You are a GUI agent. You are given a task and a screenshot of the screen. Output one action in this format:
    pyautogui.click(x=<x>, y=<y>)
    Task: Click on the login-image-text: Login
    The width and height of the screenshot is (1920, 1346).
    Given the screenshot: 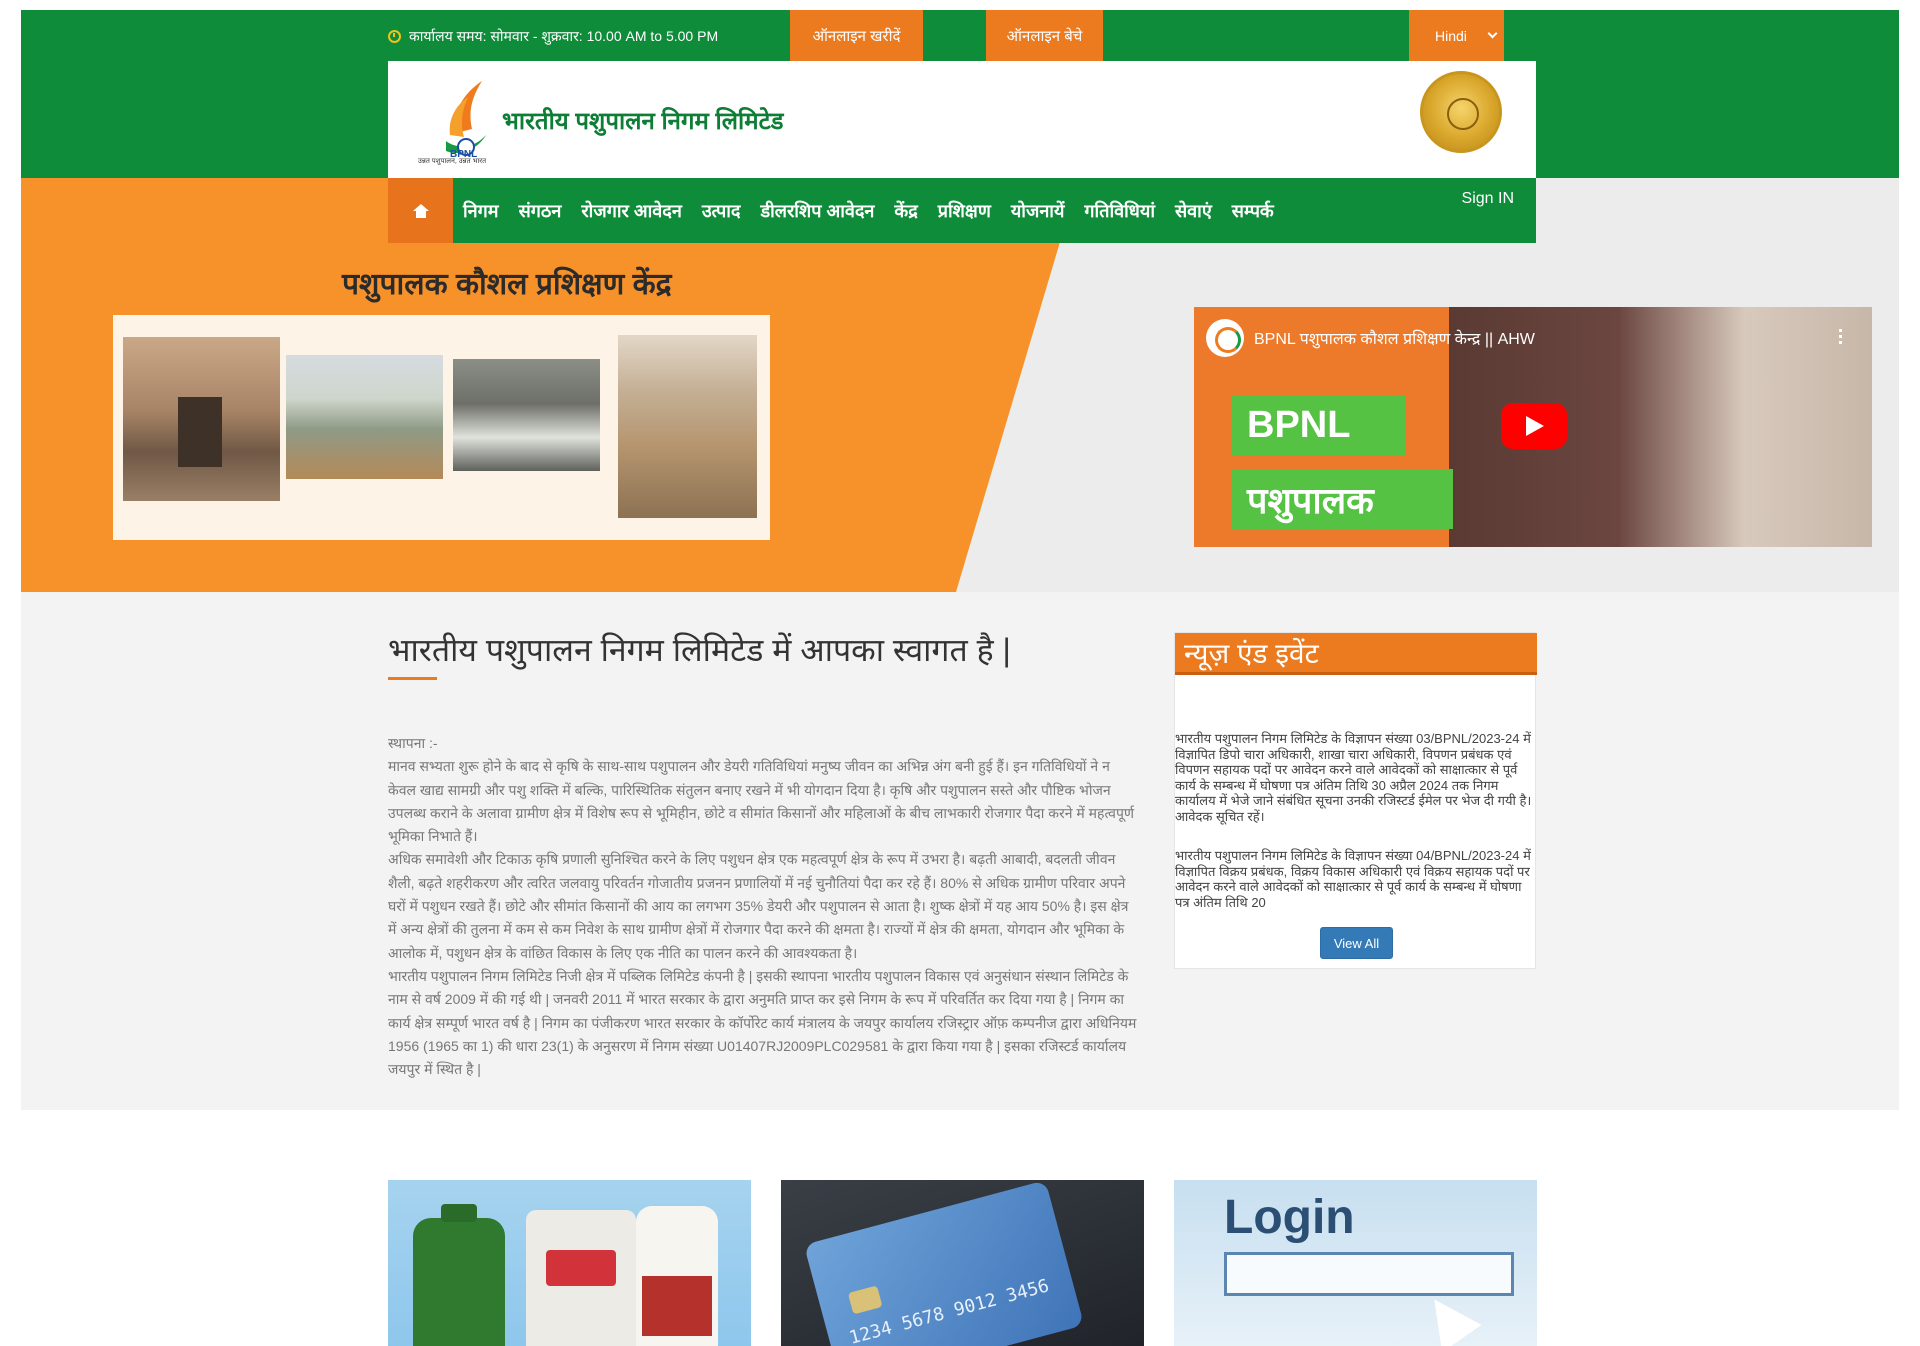 What is the action you would take?
    pyautogui.click(x=1289, y=1217)
    